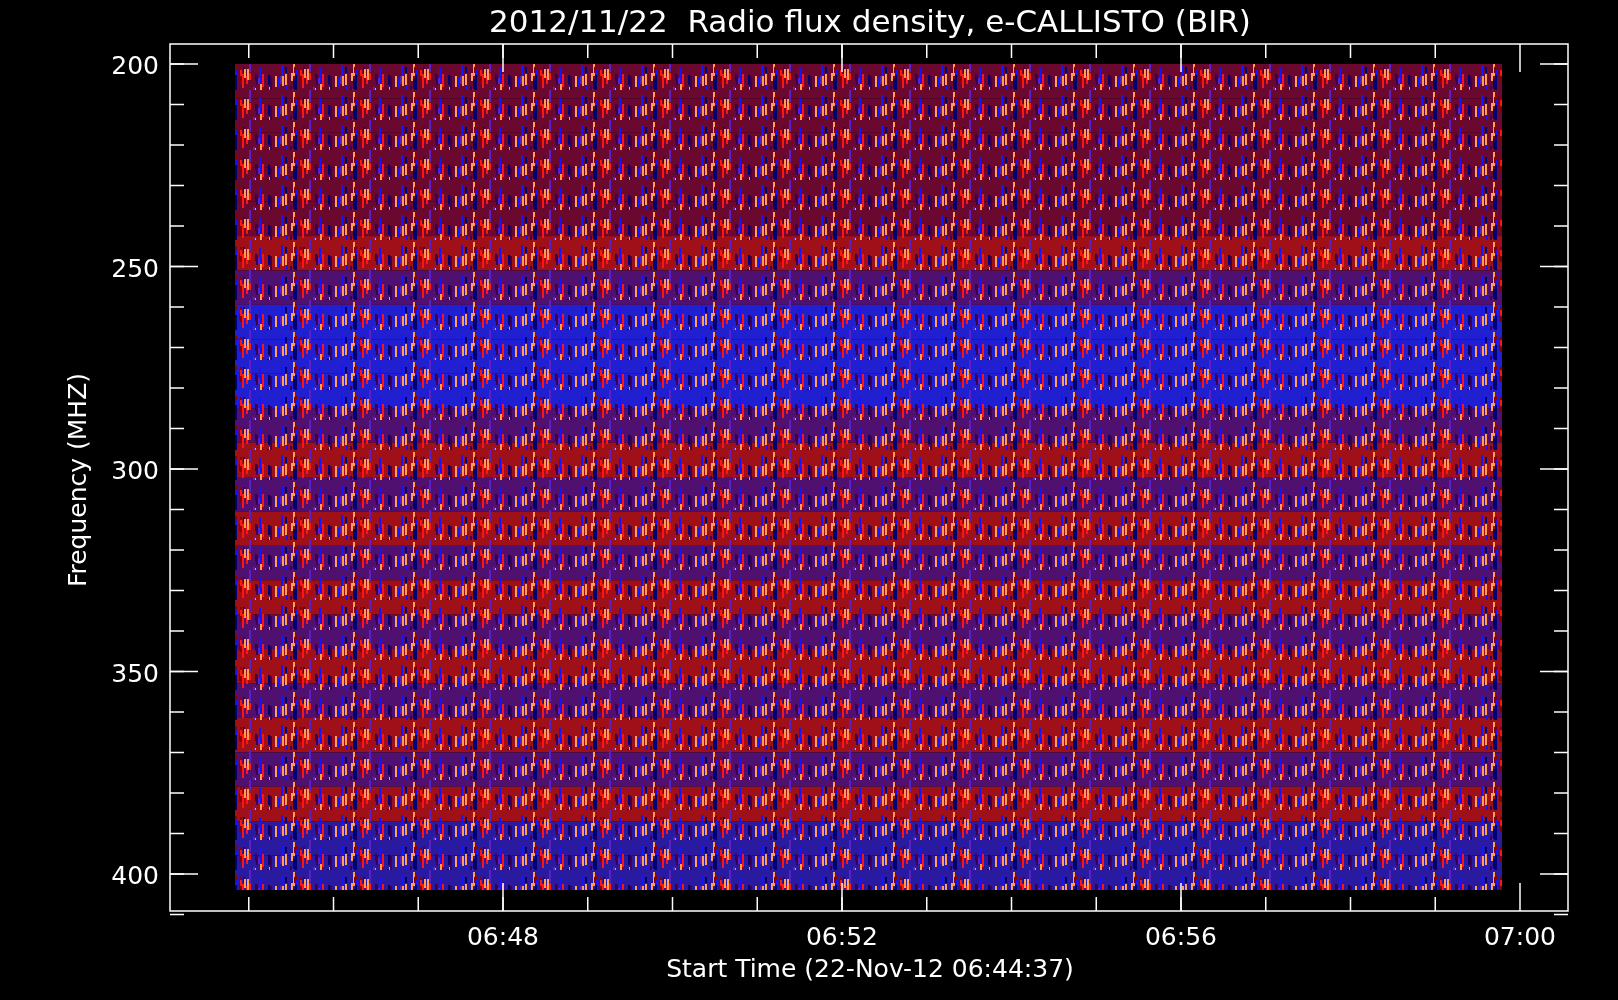 The image size is (1618, 1000). Describe the element at coordinates (870, 21) in the screenshot. I see `chart-title: 2012/11/22 Radio flux density, e-CALLISTO (BIR)` at that location.